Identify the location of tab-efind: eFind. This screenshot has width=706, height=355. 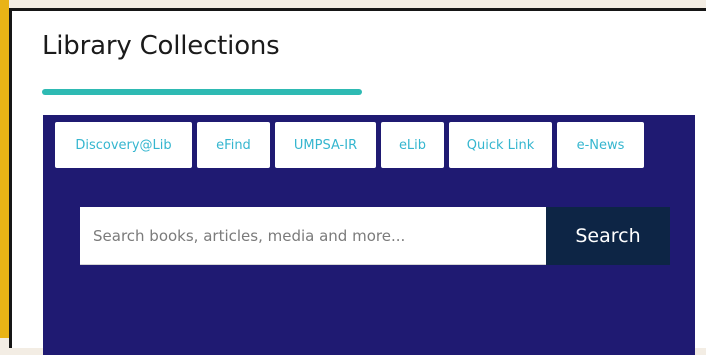
(233, 145).